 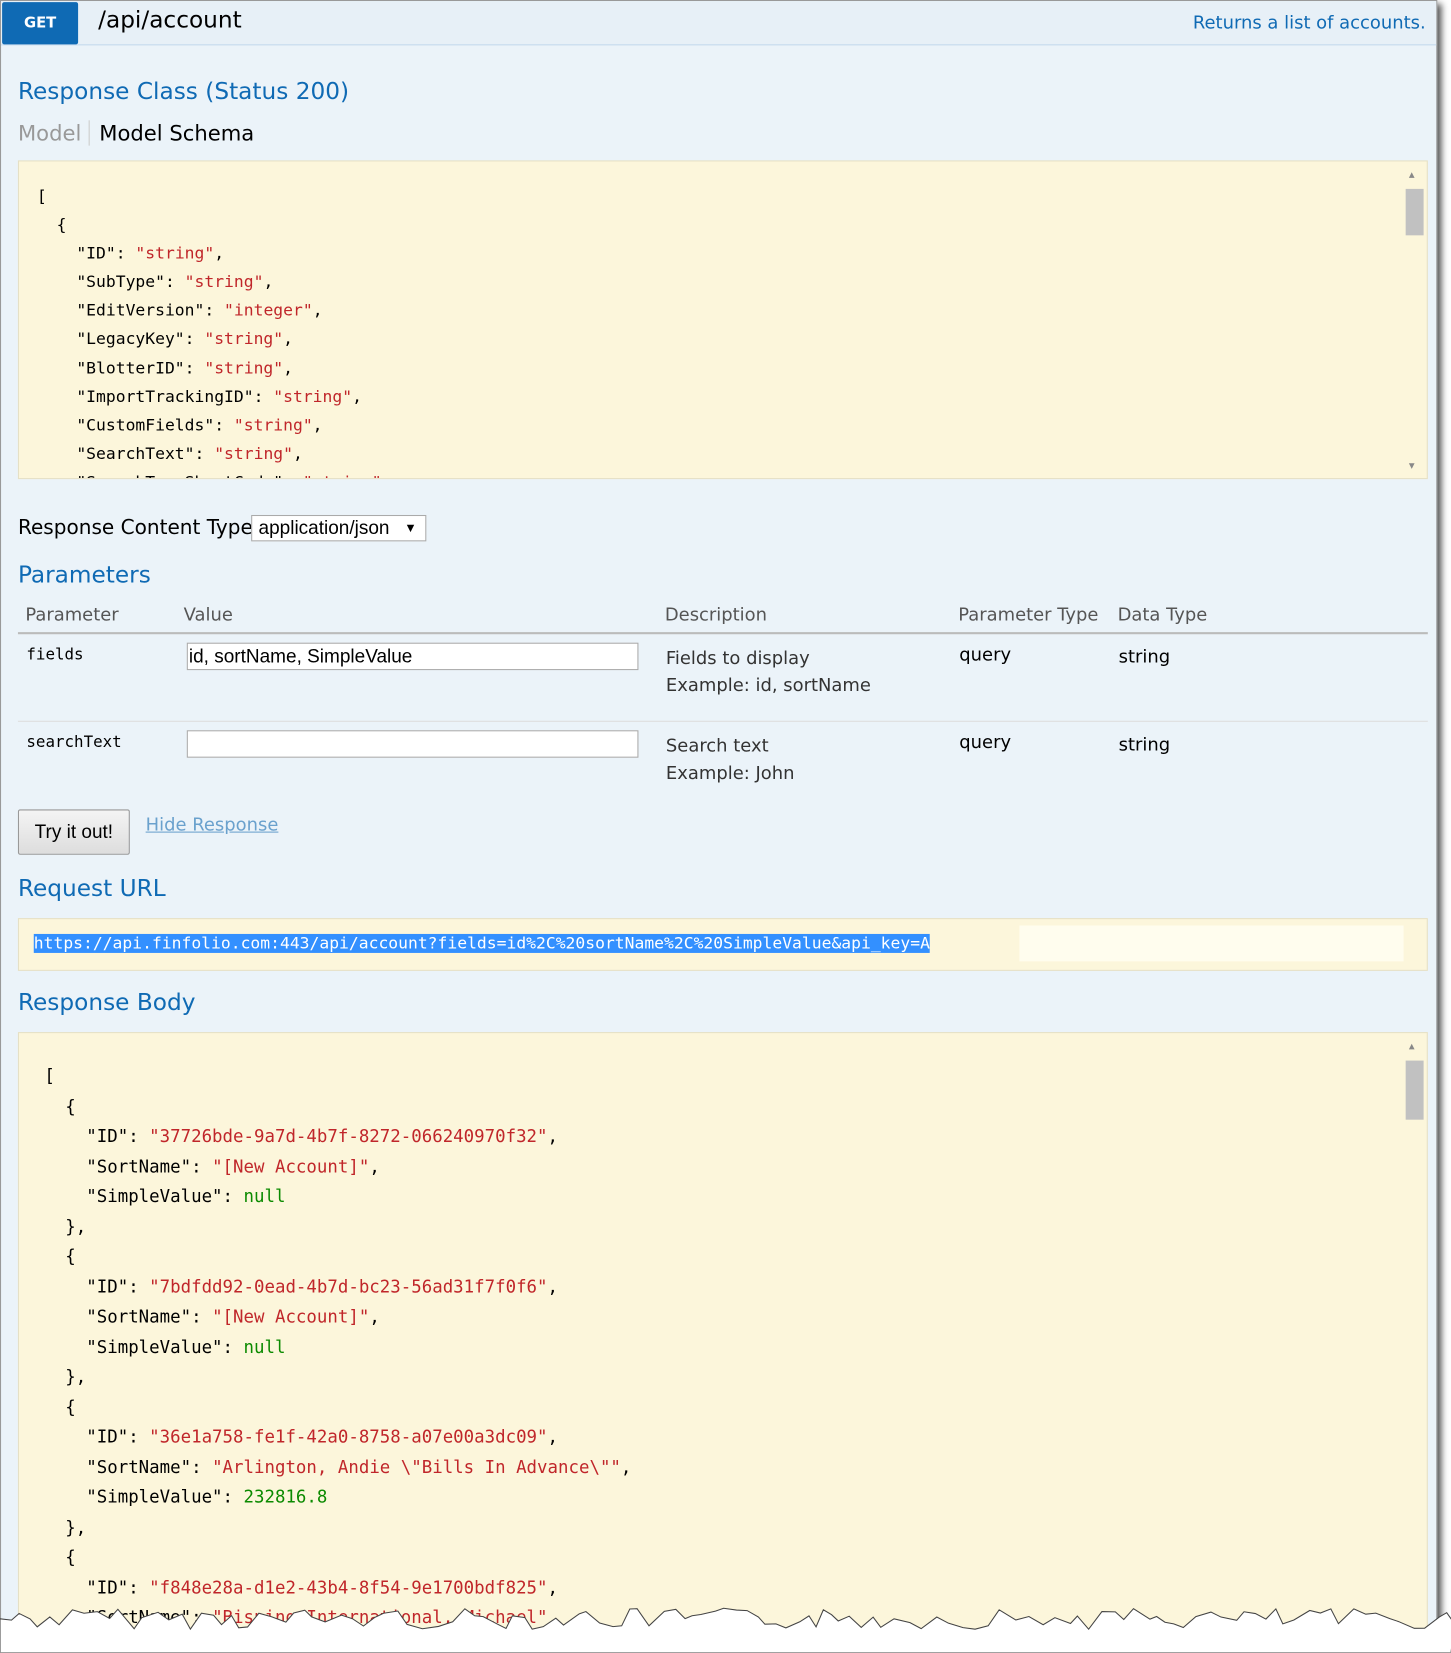 I want to click on col-parameter: Parameter, so click(x=72, y=615).